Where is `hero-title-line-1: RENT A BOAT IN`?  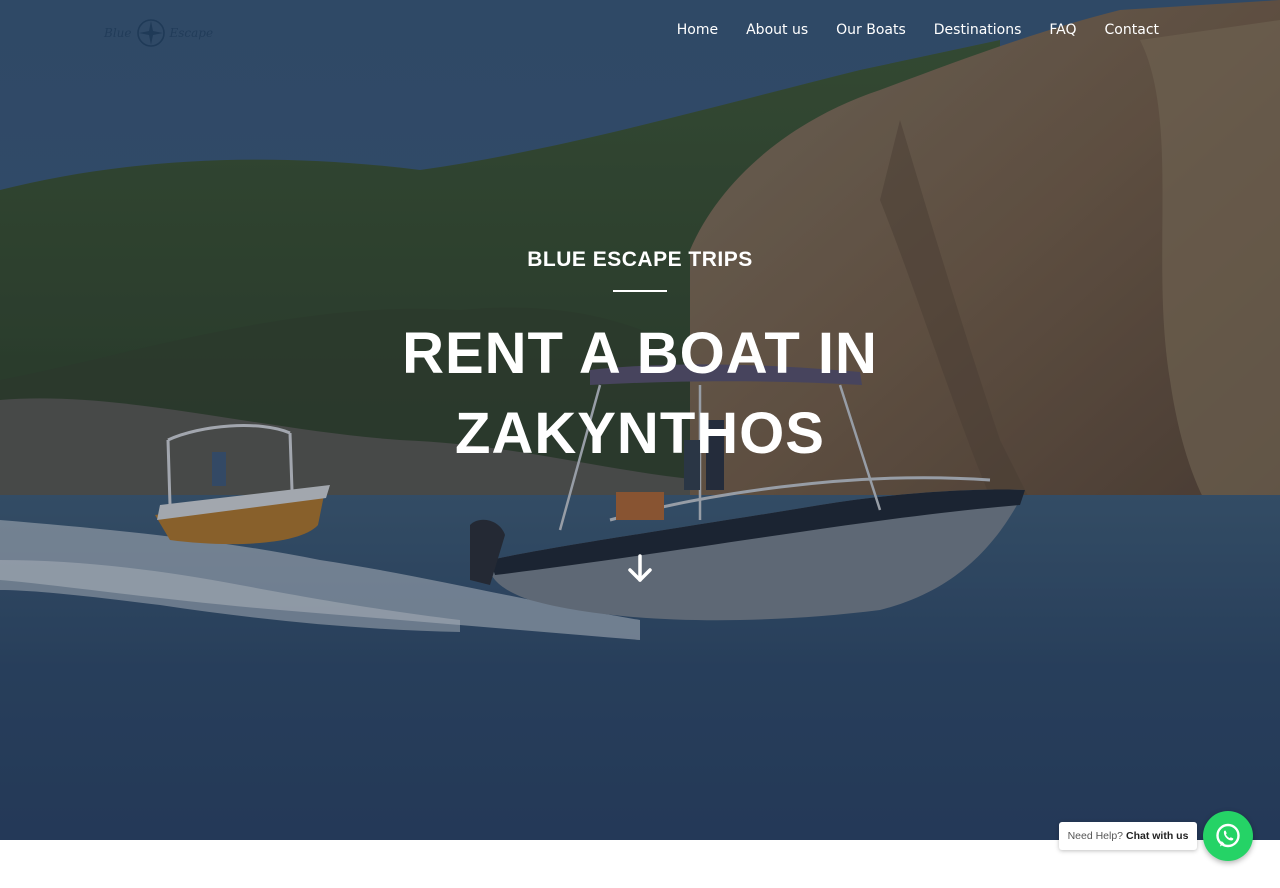
hero-title-line-1: RENT A BOAT IN is located at coordinates (640, 353).